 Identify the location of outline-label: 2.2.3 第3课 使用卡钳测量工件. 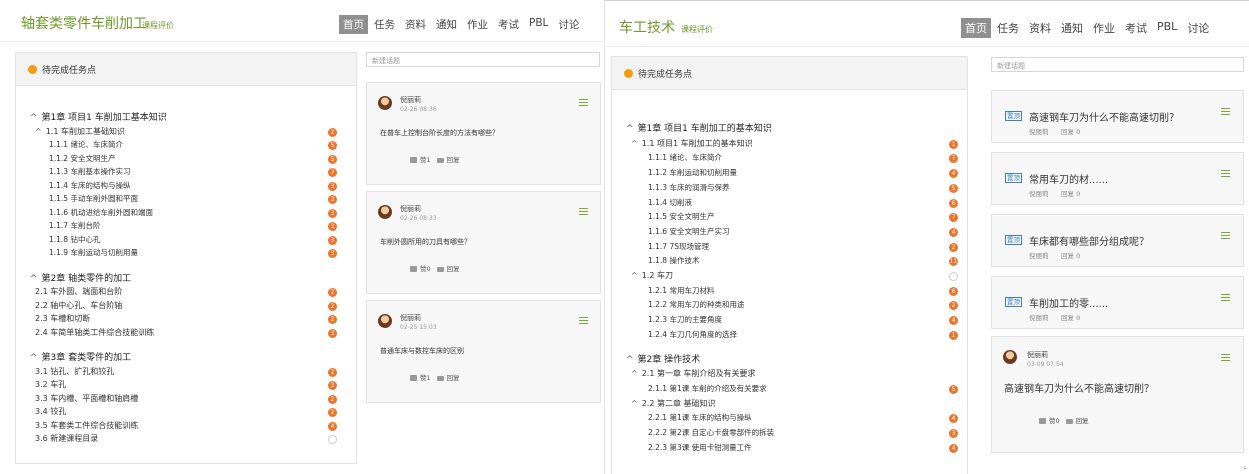
(700, 447).